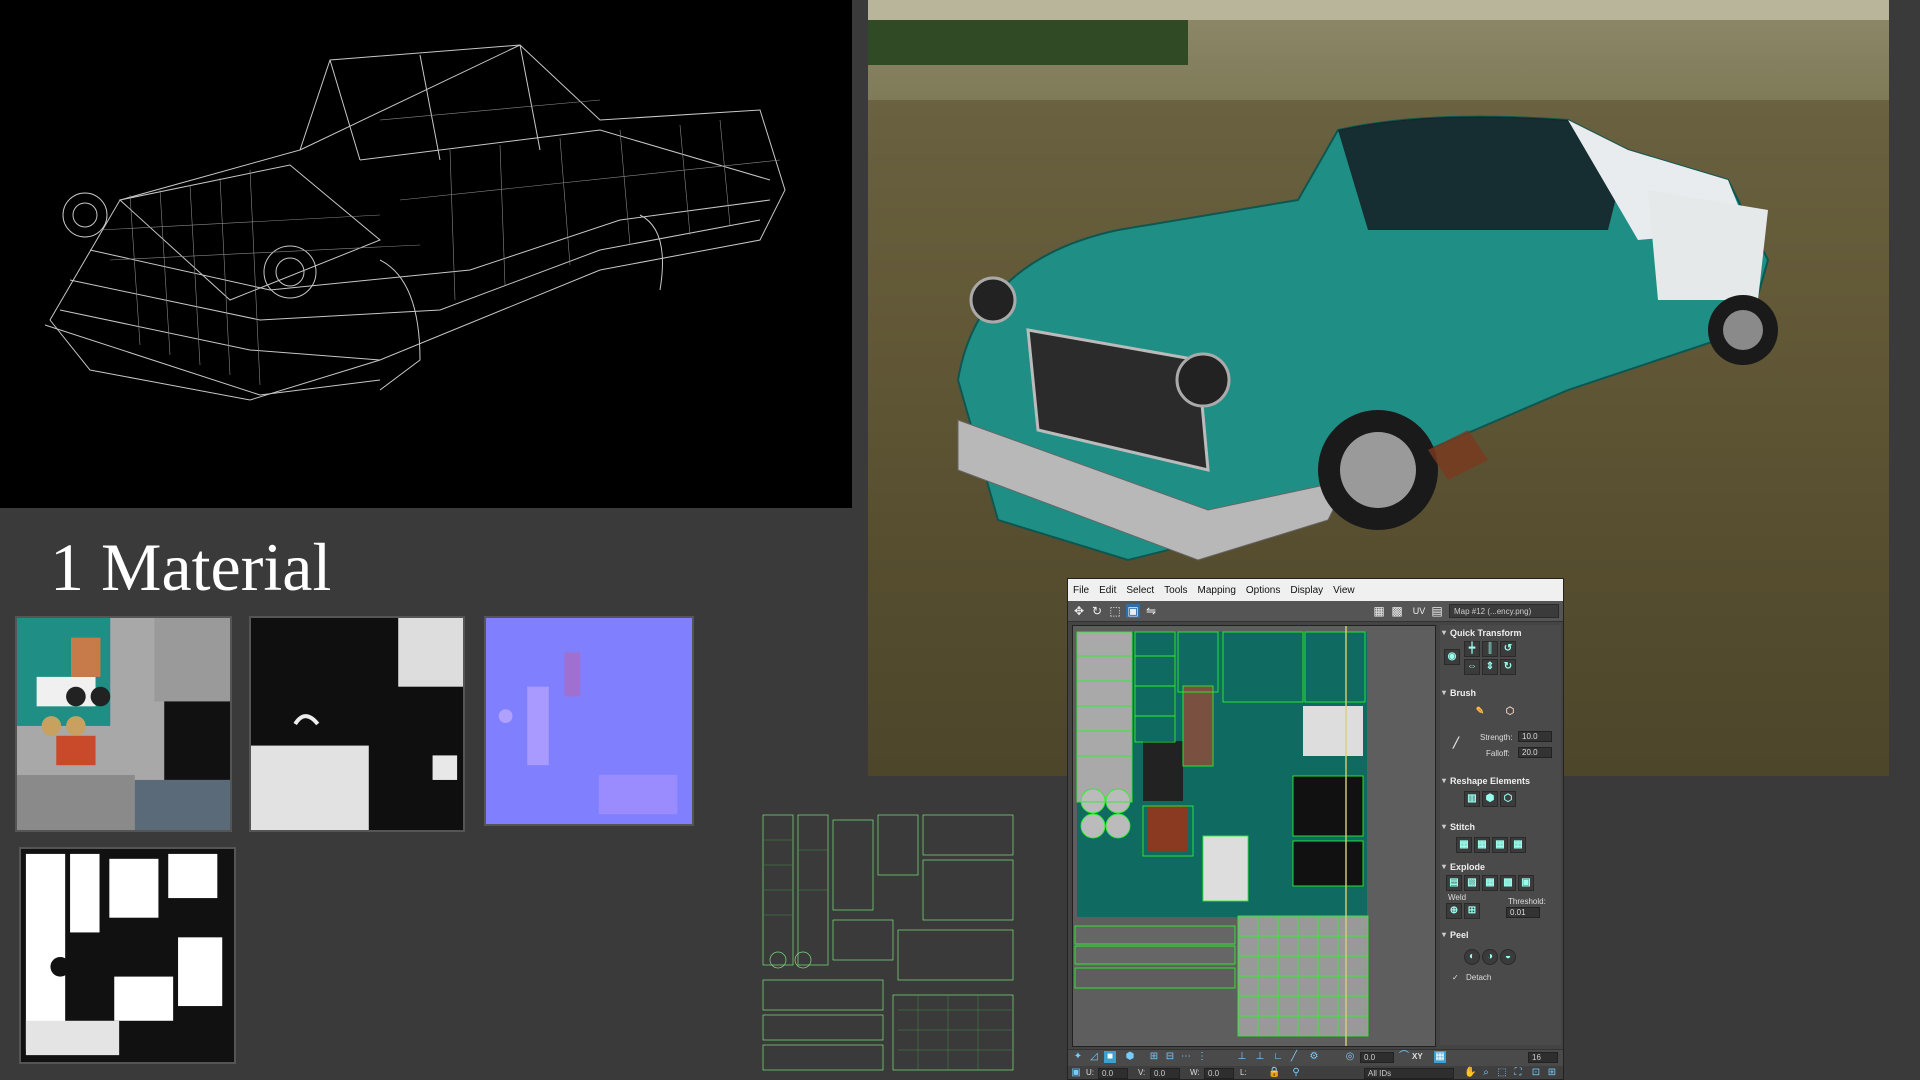 This screenshot has height=1080, width=1920. What do you see at coordinates (1508, 957) in the screenshot?
I see `reset-peel-icon: ◒` at bounding box center [1508, 957].